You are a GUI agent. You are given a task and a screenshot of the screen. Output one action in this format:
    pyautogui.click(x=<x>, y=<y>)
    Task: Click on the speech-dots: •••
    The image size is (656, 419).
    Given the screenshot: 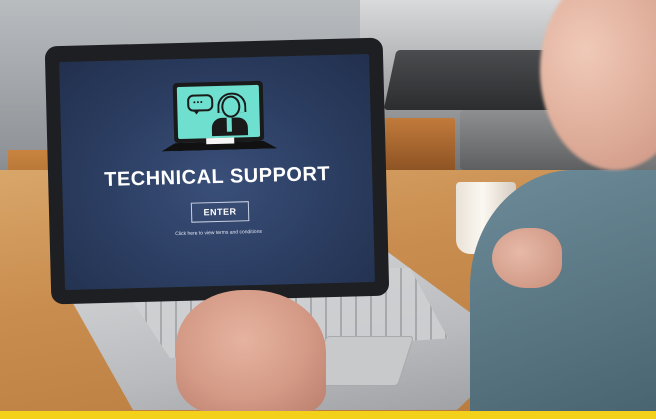 What is the action you would take?
    pyautogui.click(x=198, y=103)
    